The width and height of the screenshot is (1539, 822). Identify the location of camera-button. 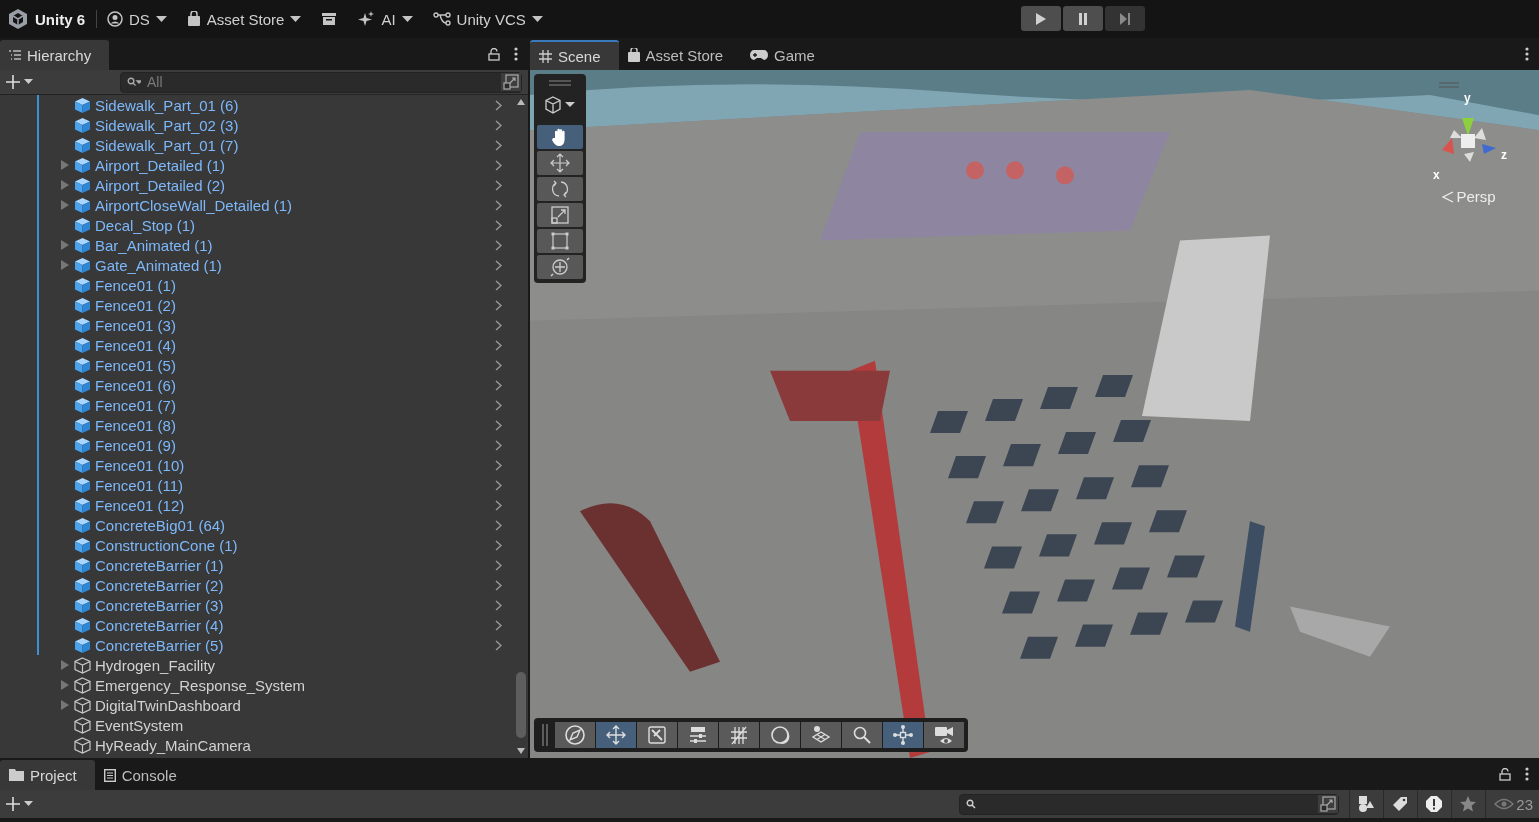
(944, 735).